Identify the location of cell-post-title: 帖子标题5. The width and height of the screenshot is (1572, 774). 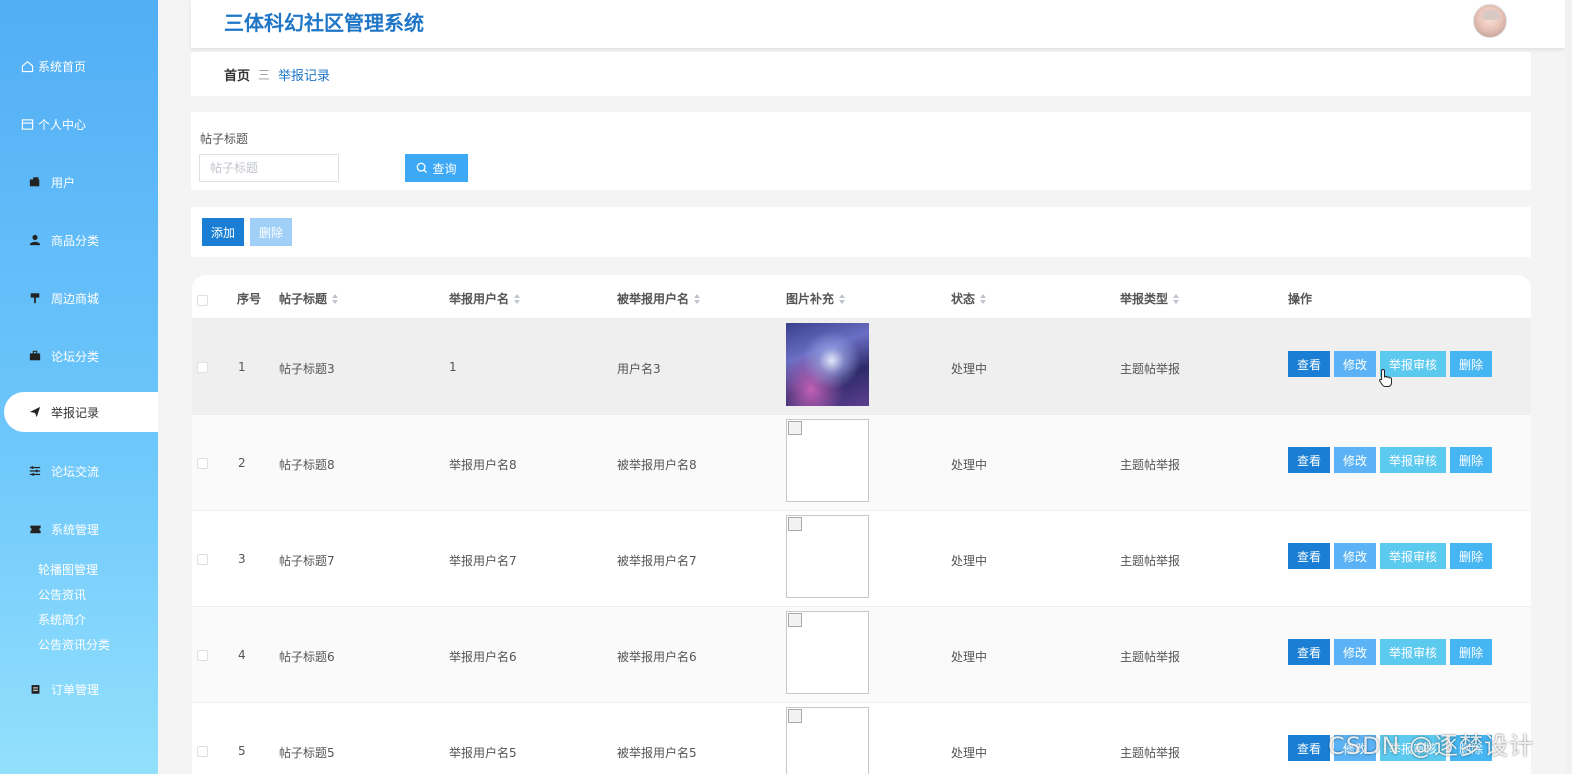
(307, 753).